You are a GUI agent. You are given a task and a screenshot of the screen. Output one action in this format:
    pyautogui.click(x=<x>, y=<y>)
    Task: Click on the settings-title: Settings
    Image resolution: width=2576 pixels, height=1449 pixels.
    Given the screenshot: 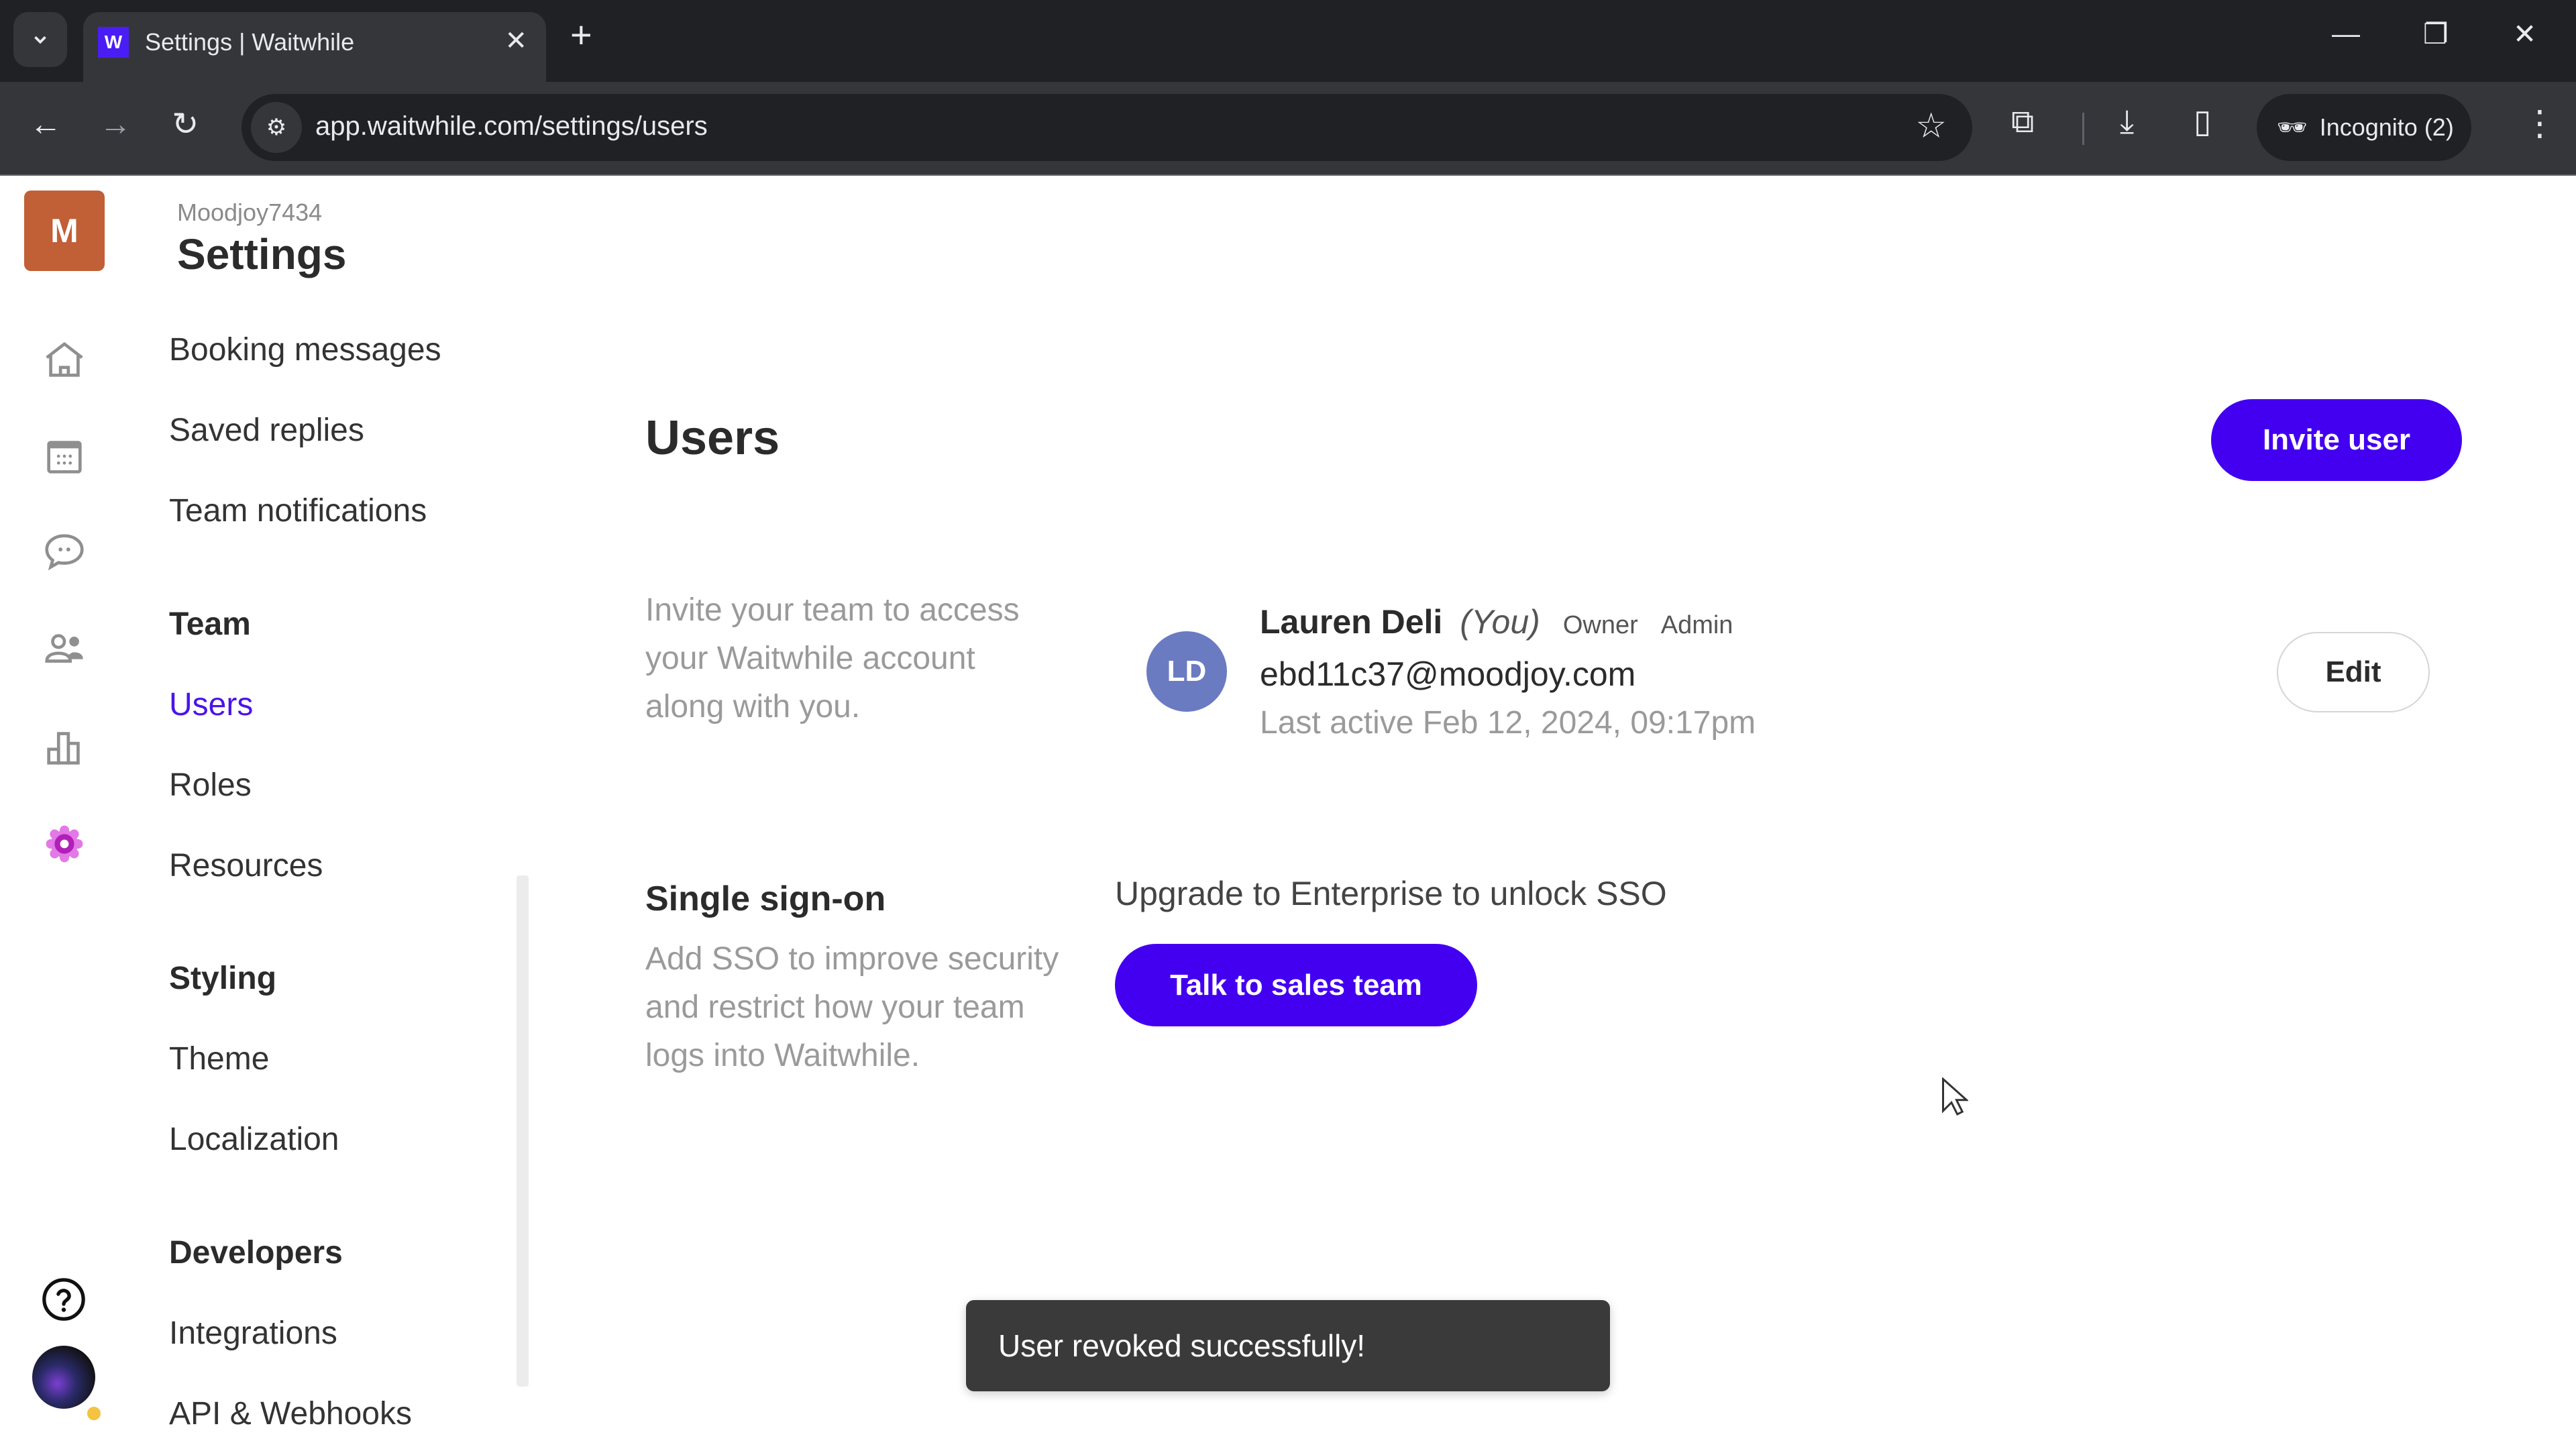 What is the action you would take?
    pyautogui.click(x=262, y=254)
    